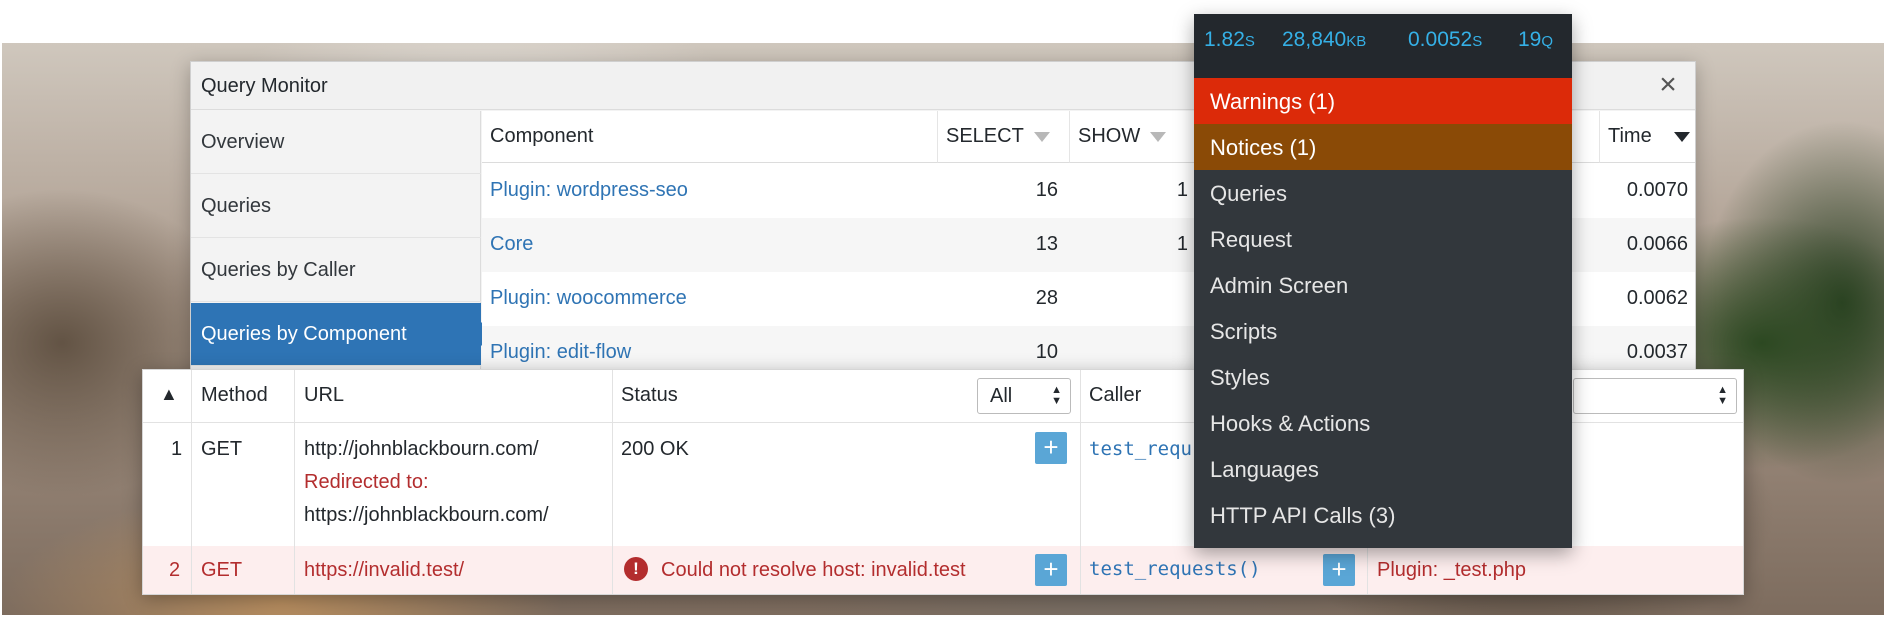 This screenshot has width=1886, height=620. I want to click on menu-item-hooks-actions: Hooks & Actions, so click(1383, 423).